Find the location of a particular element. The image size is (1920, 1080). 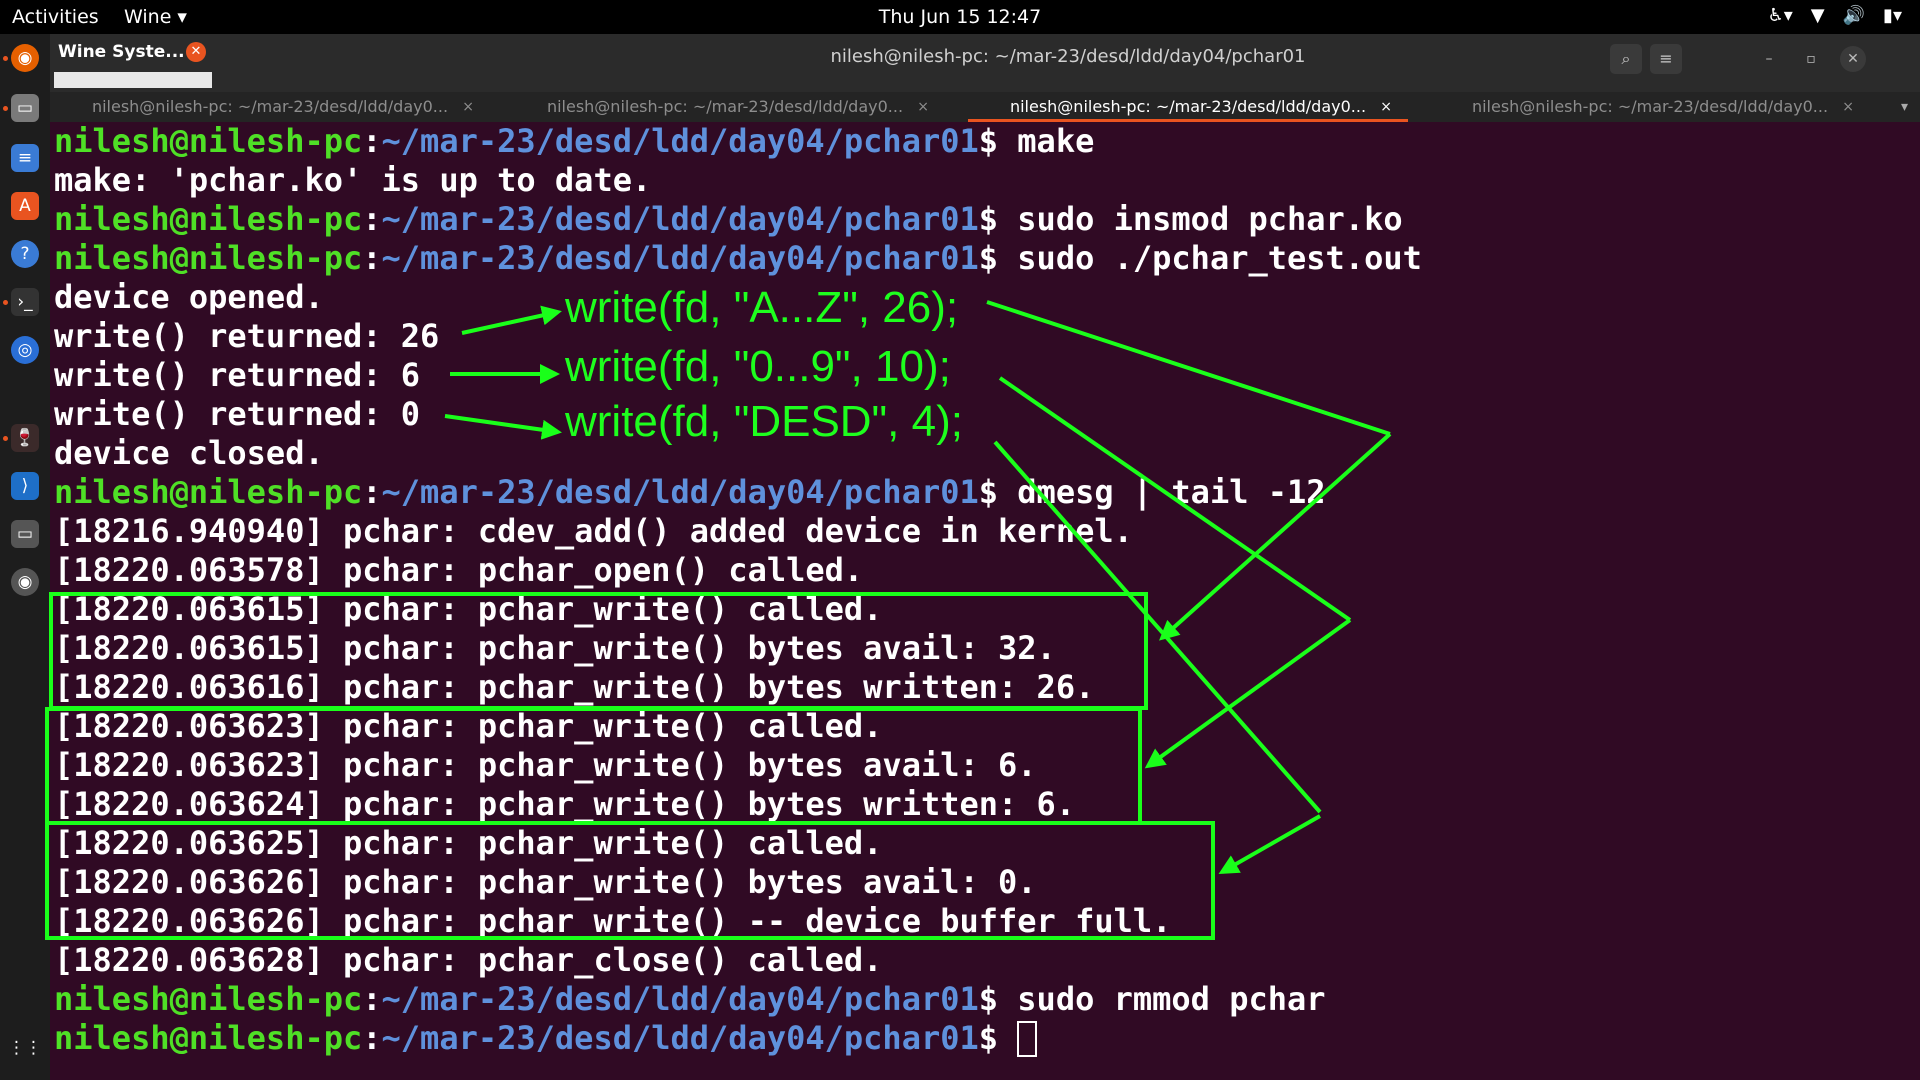

arrow-4a is located at coordinates (1188, 368).